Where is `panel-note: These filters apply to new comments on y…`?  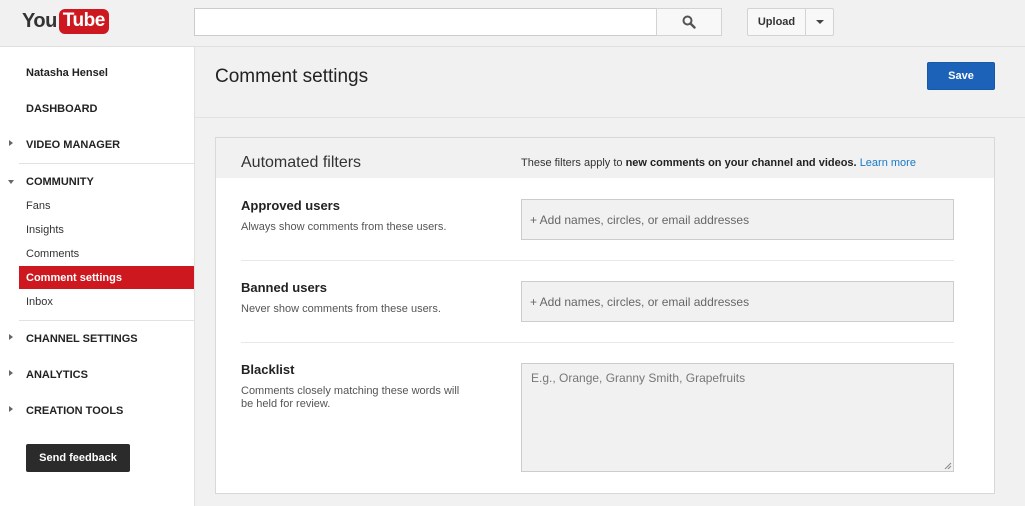
panel-note: These filters apply to new comments on y… is located at coordinates (718, 163).